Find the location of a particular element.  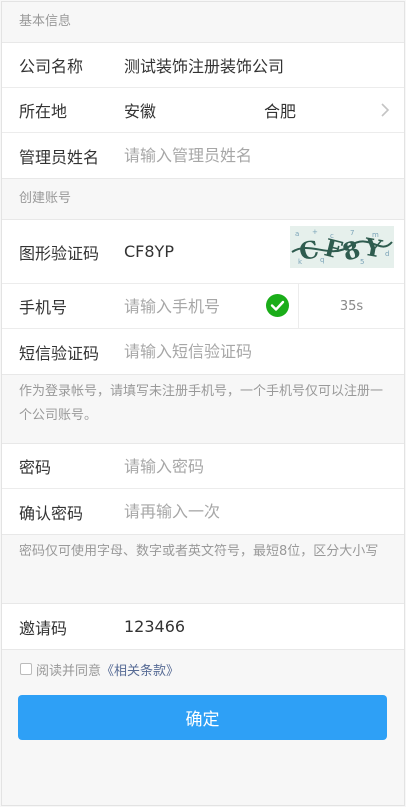

password-group: 密码 确认密码 is located at coordinates (203, 489).